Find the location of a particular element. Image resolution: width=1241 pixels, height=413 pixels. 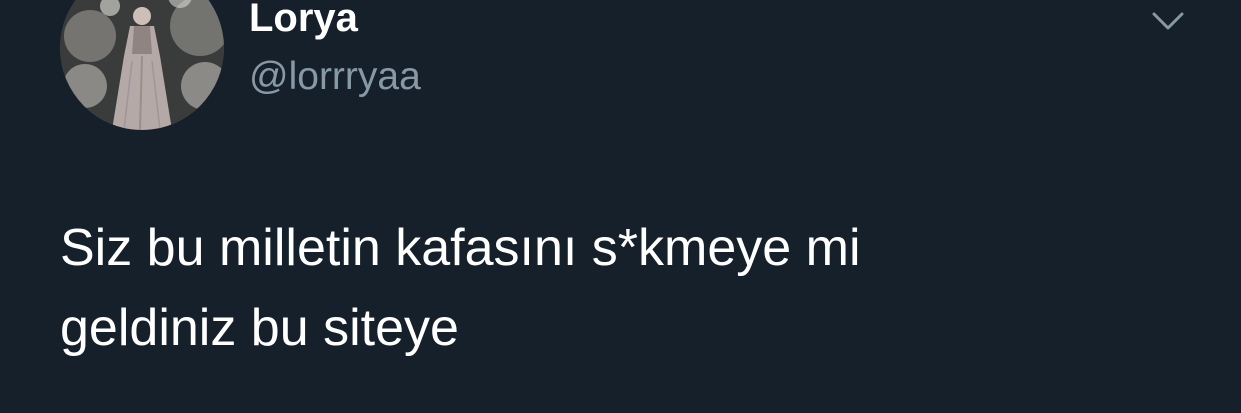

chevron-down-icon is located at coordinates (1168, 21).